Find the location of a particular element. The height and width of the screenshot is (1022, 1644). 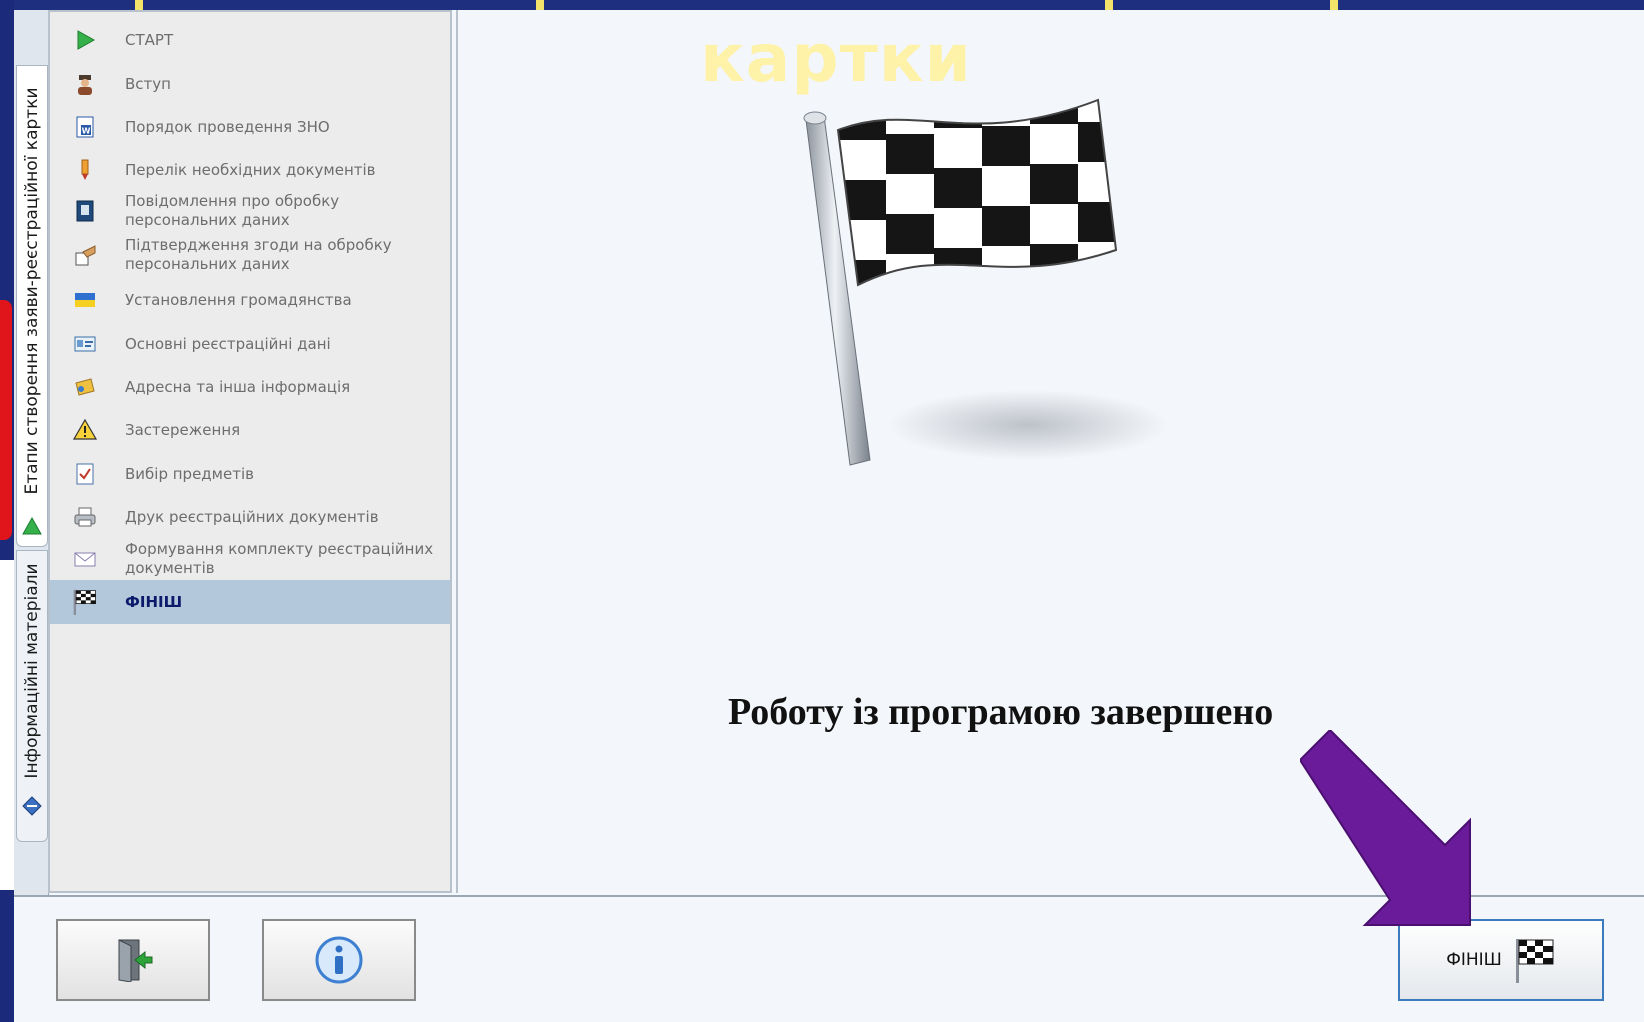

address-book-icon is located at coordinates (85, 387).